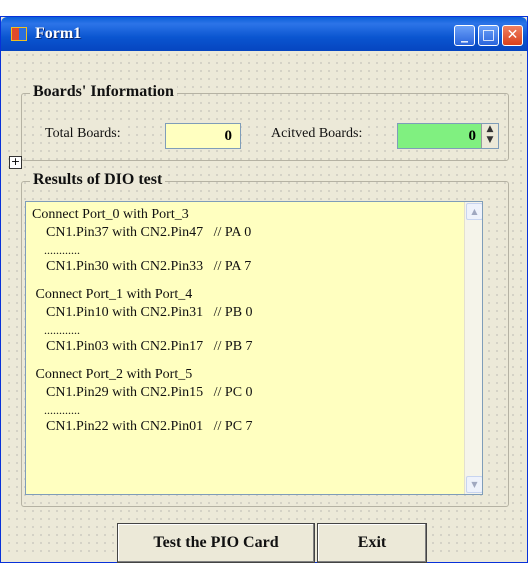 This screenshot has width=530, height=563. I want to click on vertical-scrollbar: ▲ ▼, so click(473, 348).